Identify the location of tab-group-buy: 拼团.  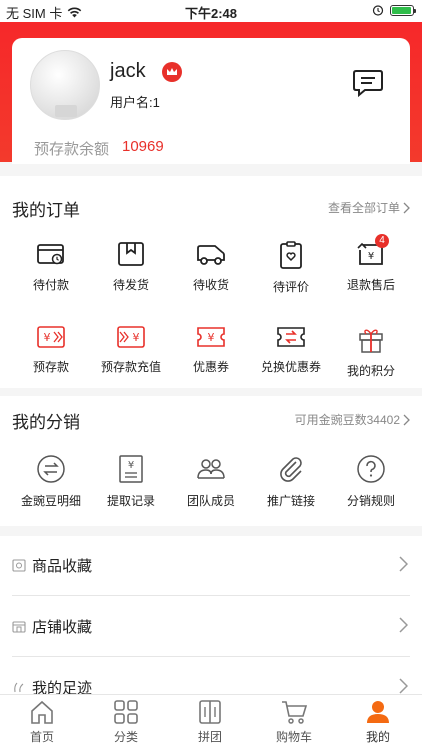
(210, 722).